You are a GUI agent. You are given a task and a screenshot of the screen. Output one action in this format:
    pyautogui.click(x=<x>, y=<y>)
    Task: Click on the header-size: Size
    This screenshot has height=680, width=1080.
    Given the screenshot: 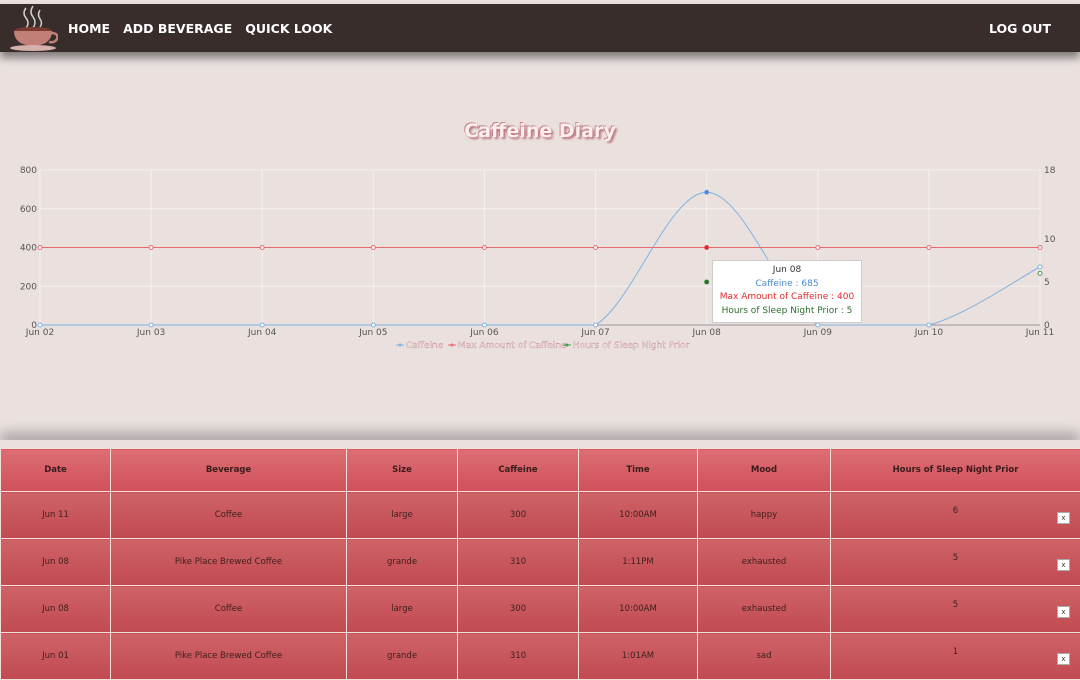 What is the action you would take?
    pyautogui.click(x=402, y=470)
    